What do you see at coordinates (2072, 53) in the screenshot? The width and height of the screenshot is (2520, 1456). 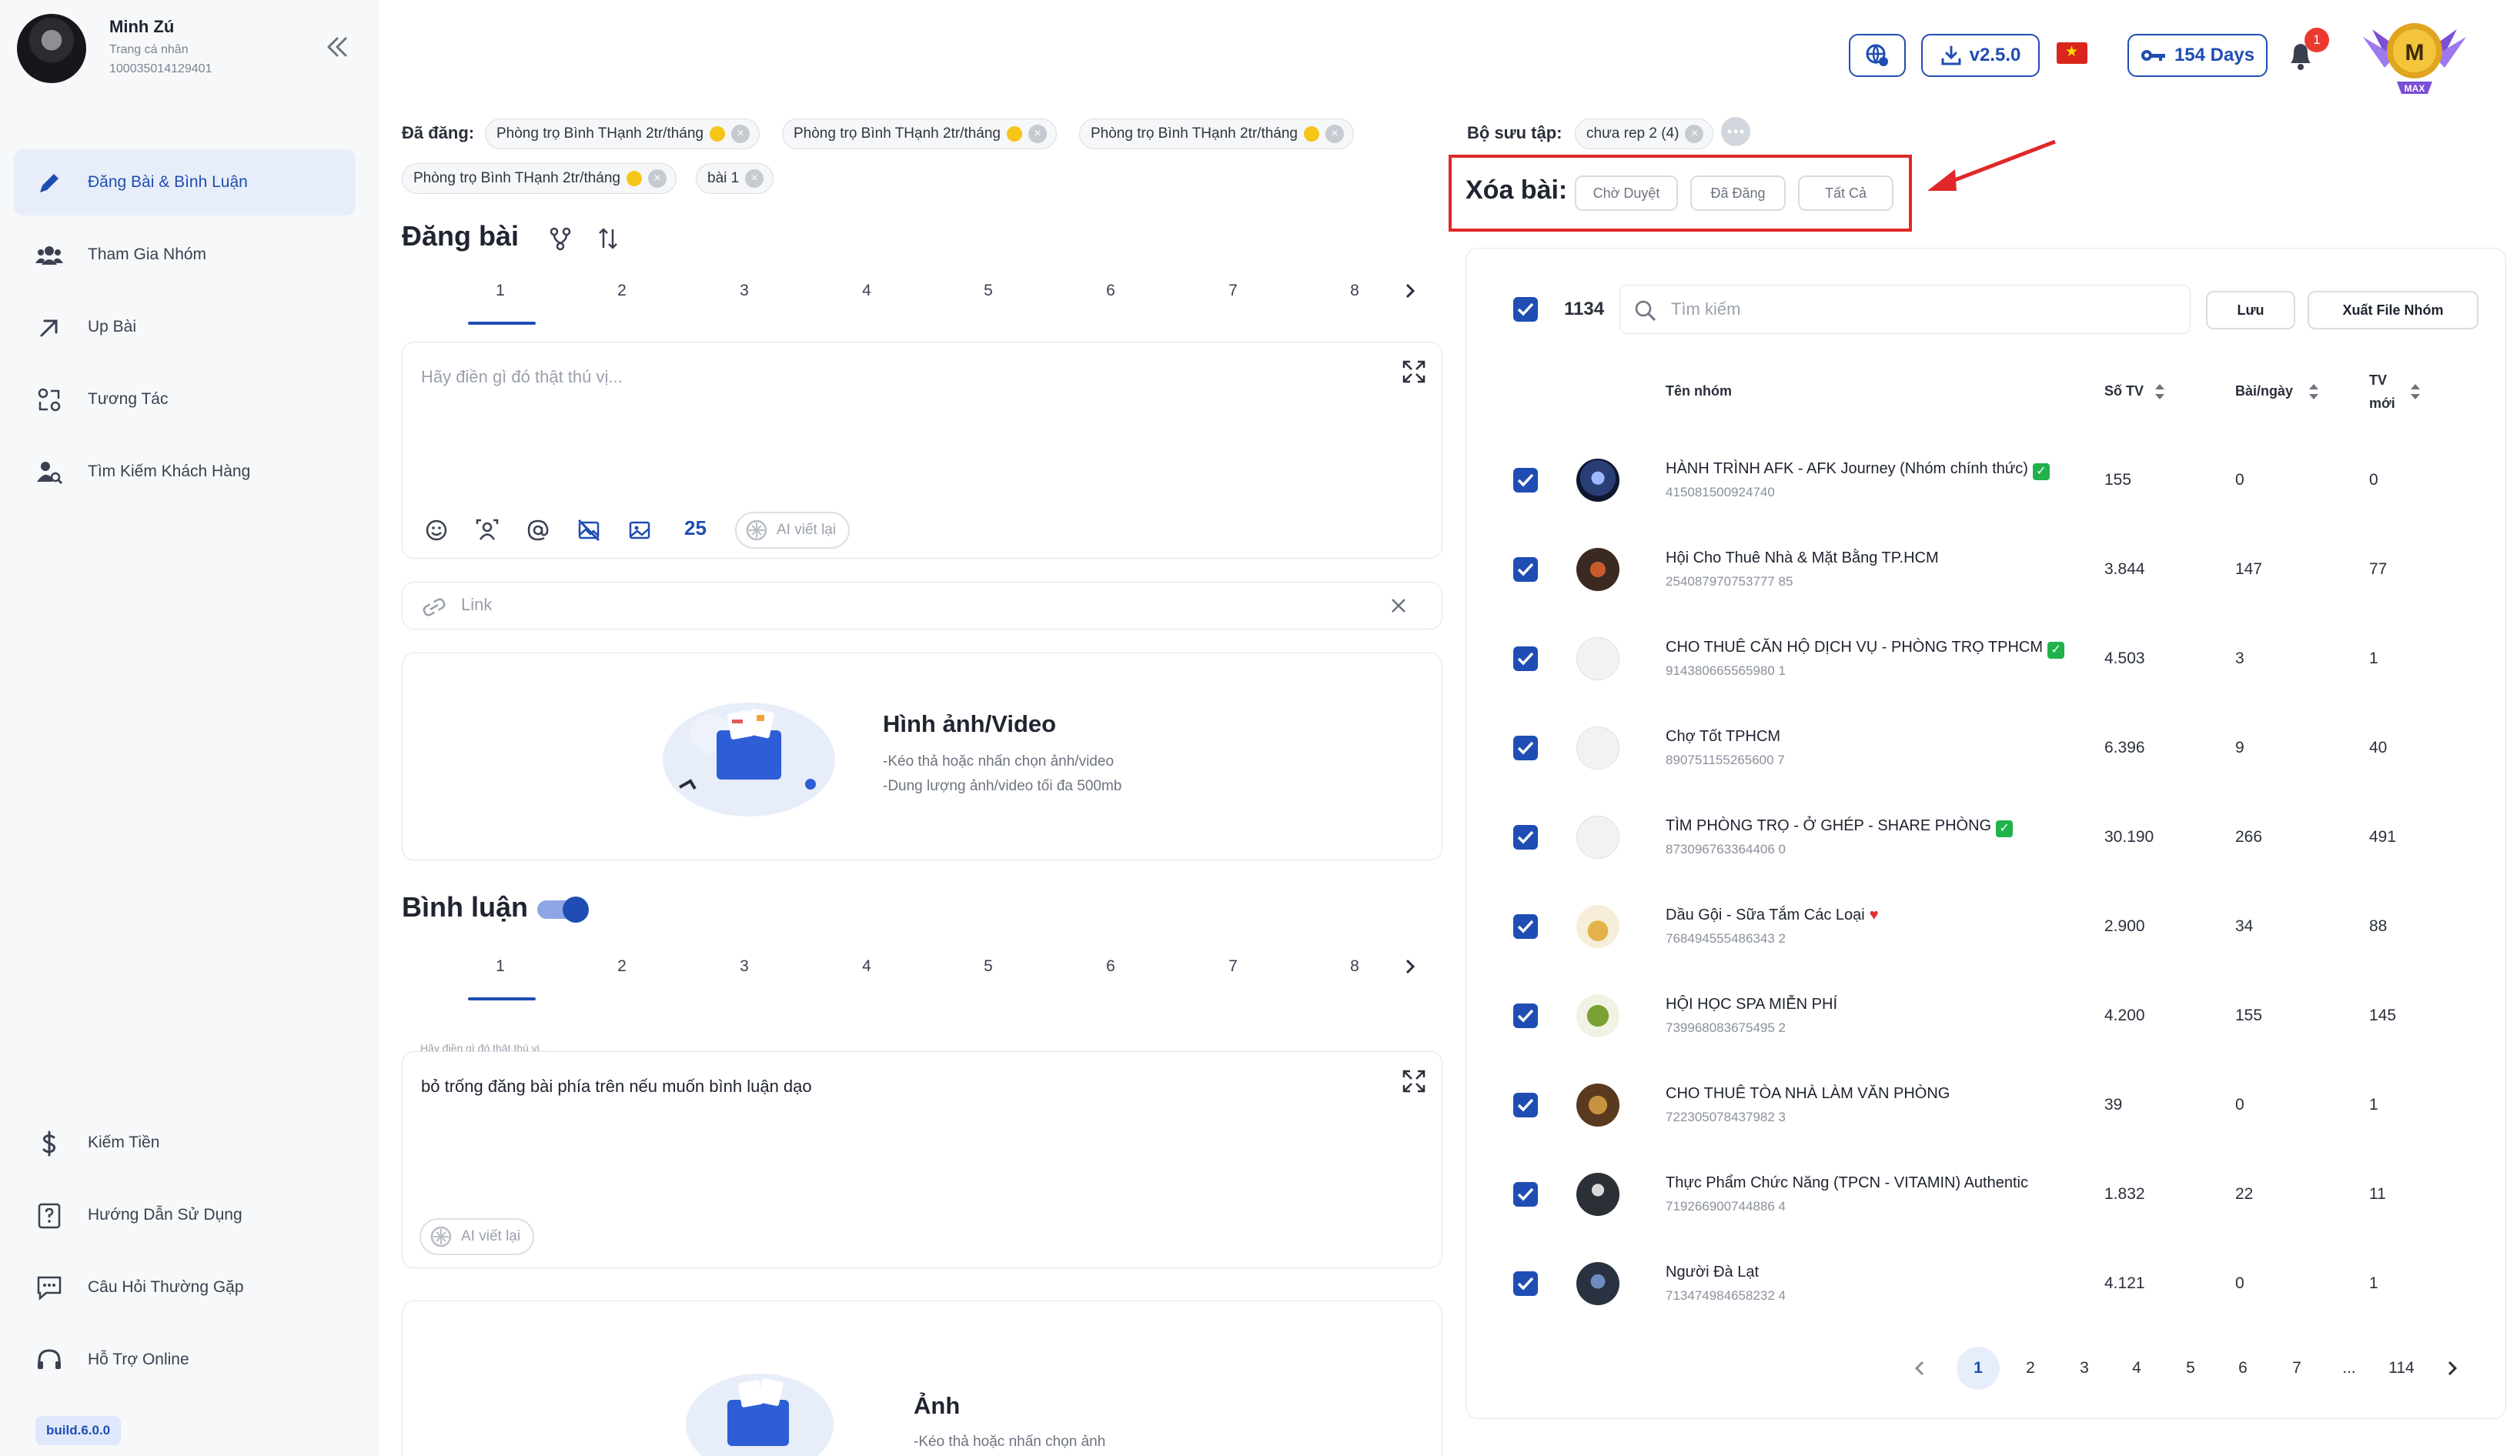 I see `vietnam-flag-icon: ★` at bounding box center [2072, 53].